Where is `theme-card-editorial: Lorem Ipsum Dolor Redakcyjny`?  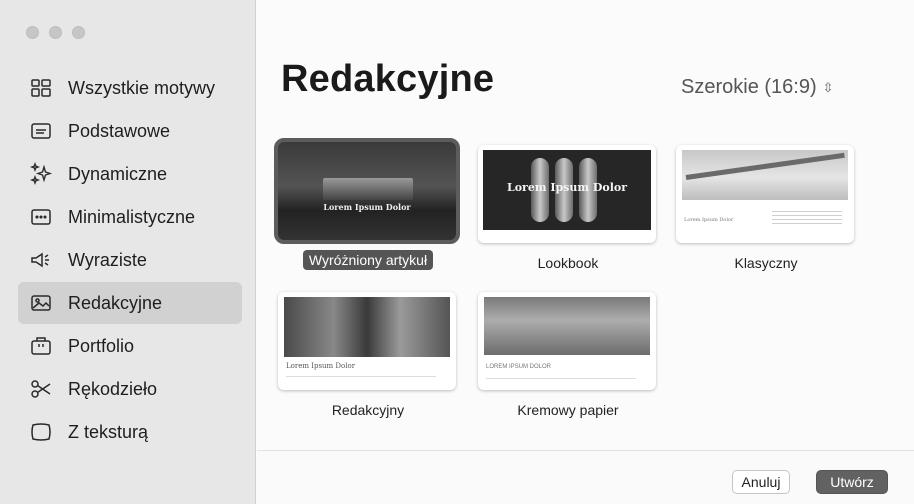 theme-card-editorial: Lorem Ipsum Dolor Redakcyjny is located at coordinates (368, 356).